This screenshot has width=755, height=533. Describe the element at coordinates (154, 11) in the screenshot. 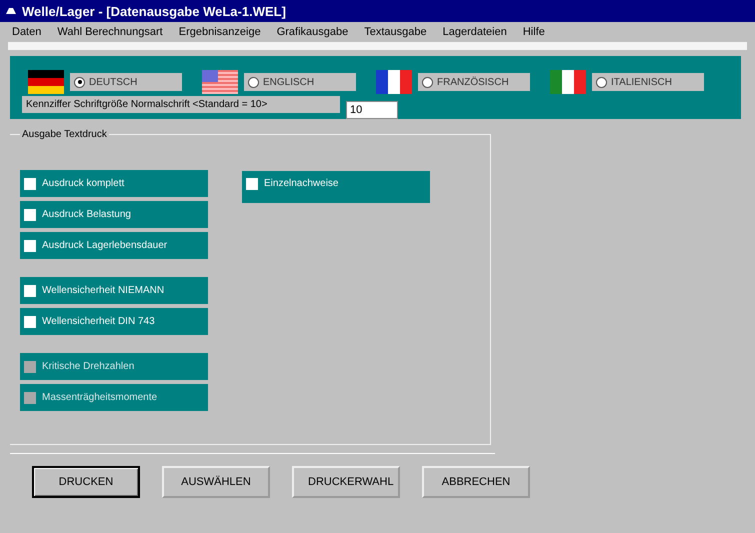

I see `window-title: Welle/Lager - [Datenausgabe WeLa-1.WEL]` at that location.